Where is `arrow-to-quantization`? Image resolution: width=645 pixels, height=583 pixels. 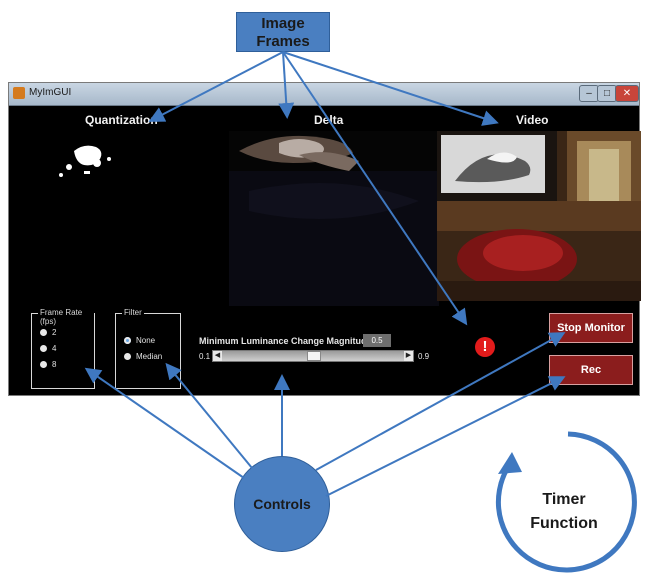
arrow-to-quantization is located at coordinates (216, 86).